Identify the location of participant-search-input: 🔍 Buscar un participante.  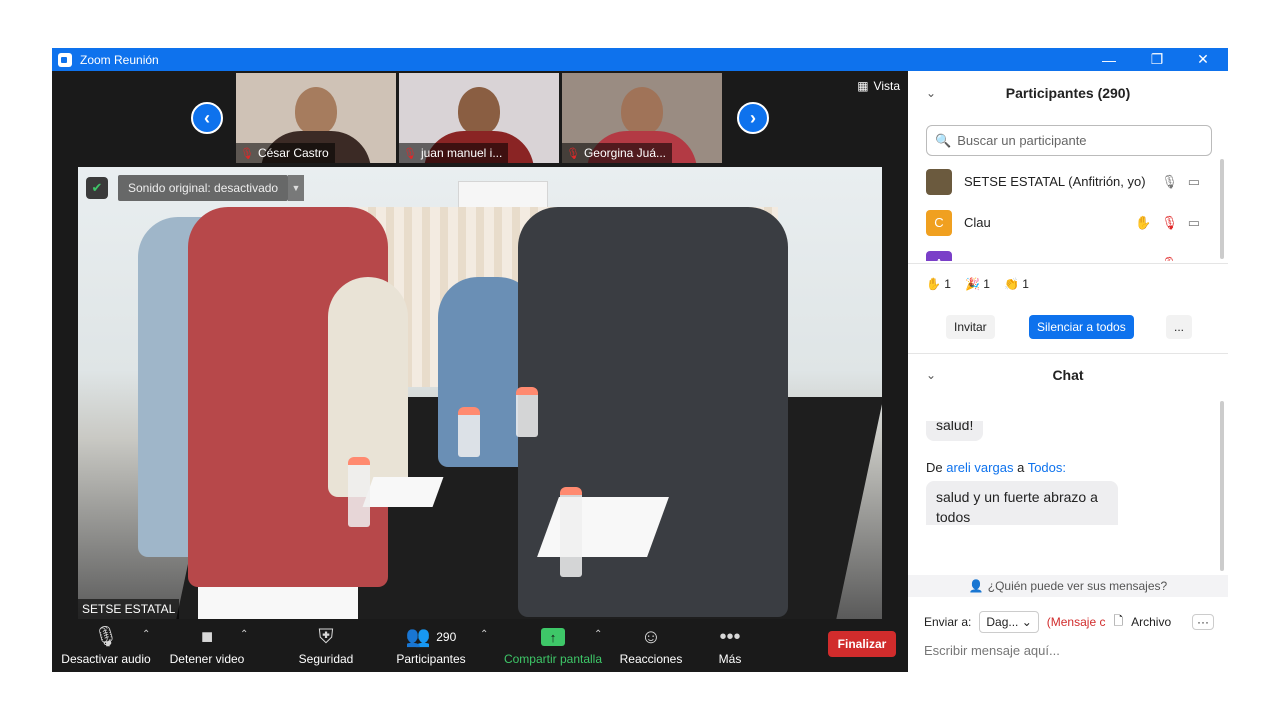
(1069, 140).